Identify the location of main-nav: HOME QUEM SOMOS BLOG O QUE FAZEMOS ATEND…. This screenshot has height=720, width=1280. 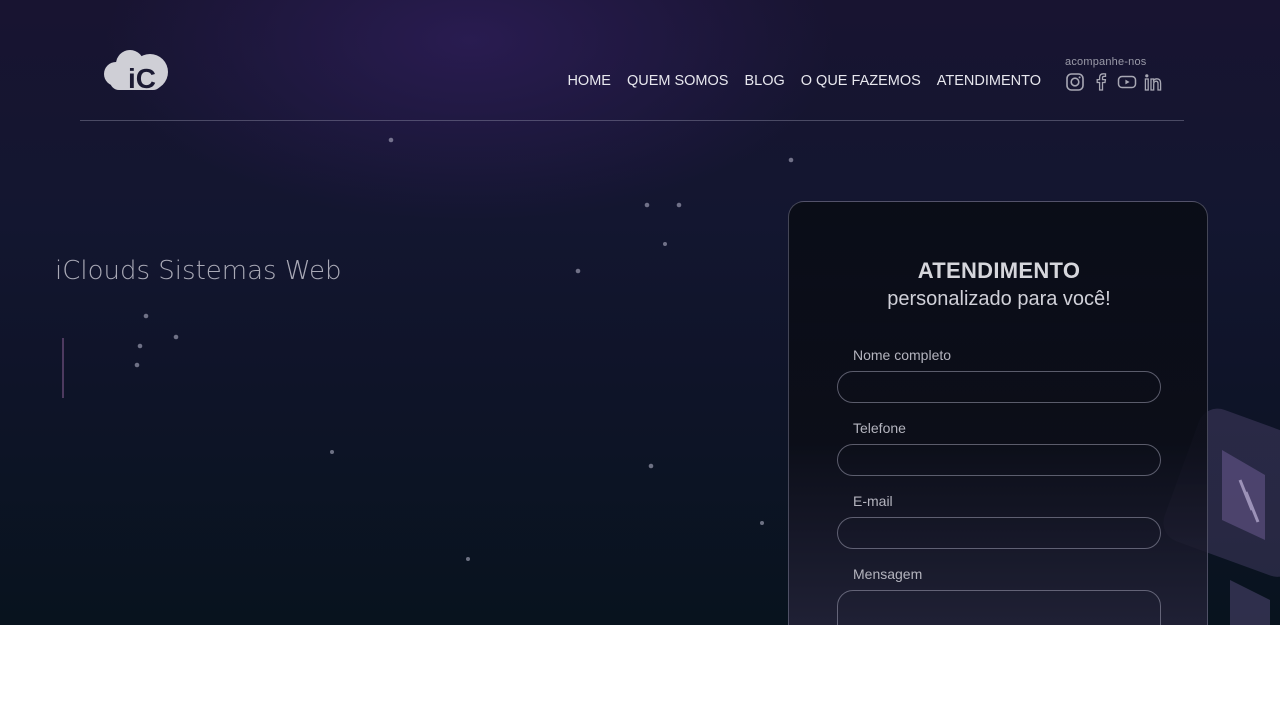
(804, 81).